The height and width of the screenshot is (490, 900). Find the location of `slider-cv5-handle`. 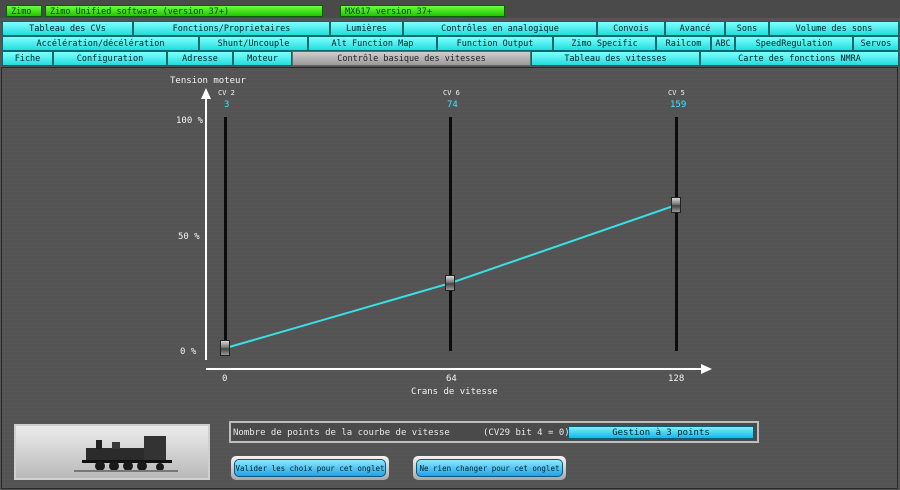

slider-cv5-handle is located at coordinates (676, 205).